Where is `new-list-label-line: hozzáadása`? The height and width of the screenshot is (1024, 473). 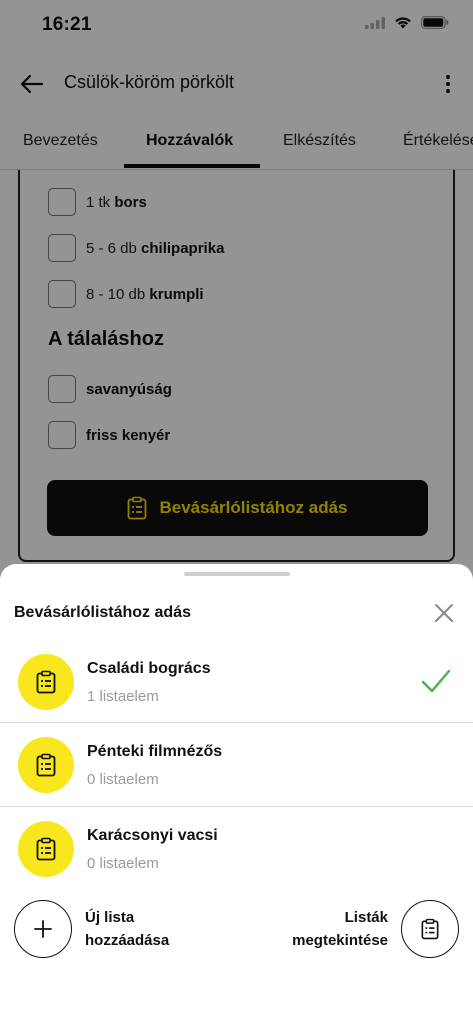 new-list-label-line: hozzáadása is located at coordinates (127, 940).